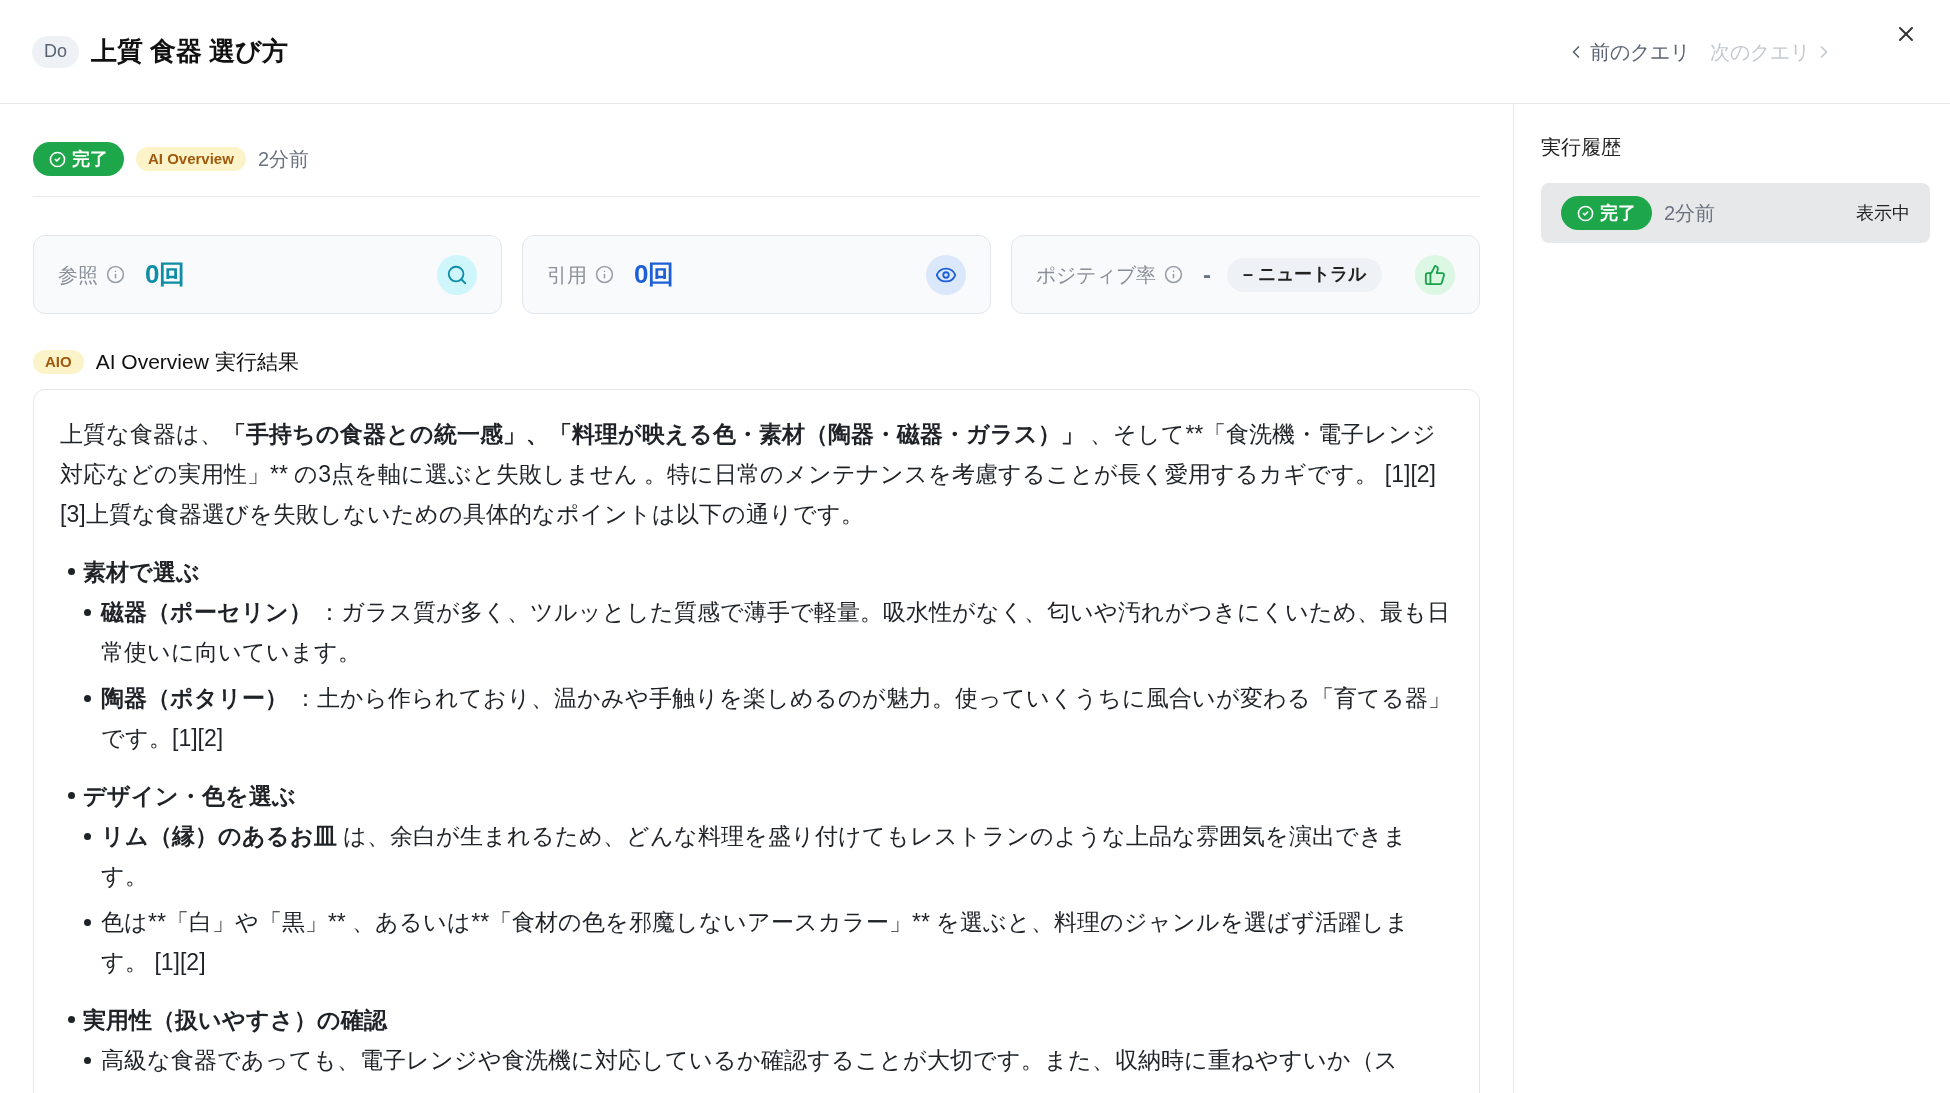 This screenshot has height=1093, width=1950. Describe the element at coordinates (197, 362) in the screenshot. I see `section-title: AI Overview 実行結果` at that location.